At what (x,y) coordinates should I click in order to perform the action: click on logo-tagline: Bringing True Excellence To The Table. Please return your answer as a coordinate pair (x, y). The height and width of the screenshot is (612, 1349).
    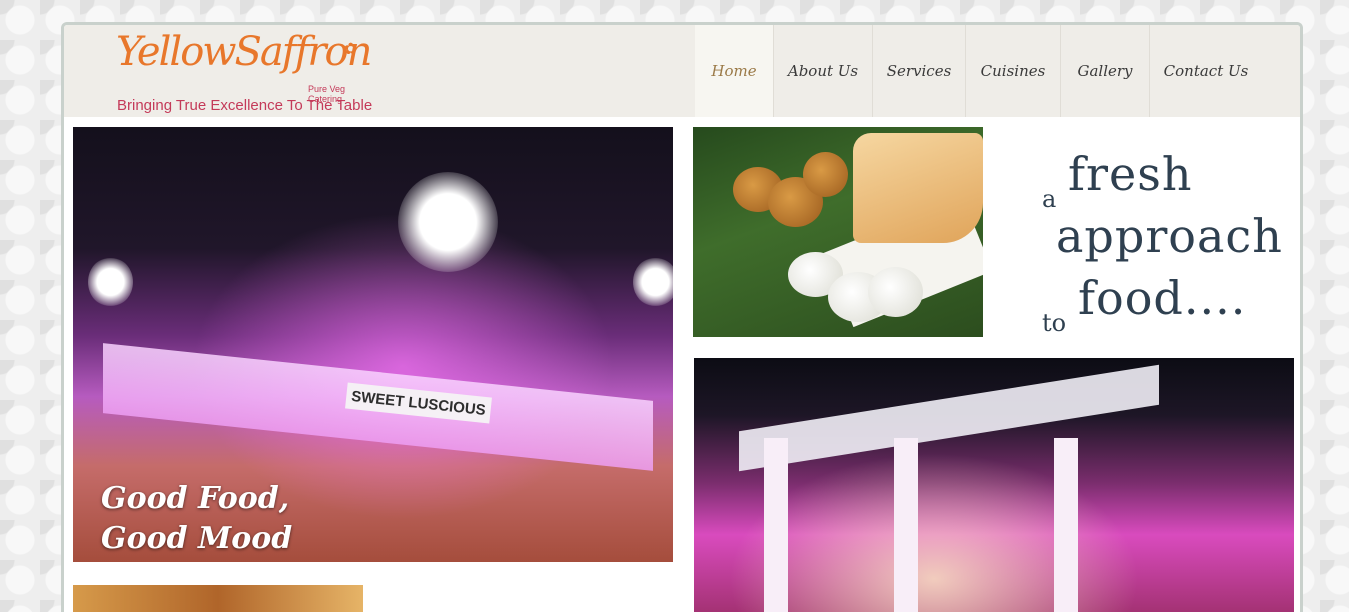
    Looking at the image, I should click on (245, 105).